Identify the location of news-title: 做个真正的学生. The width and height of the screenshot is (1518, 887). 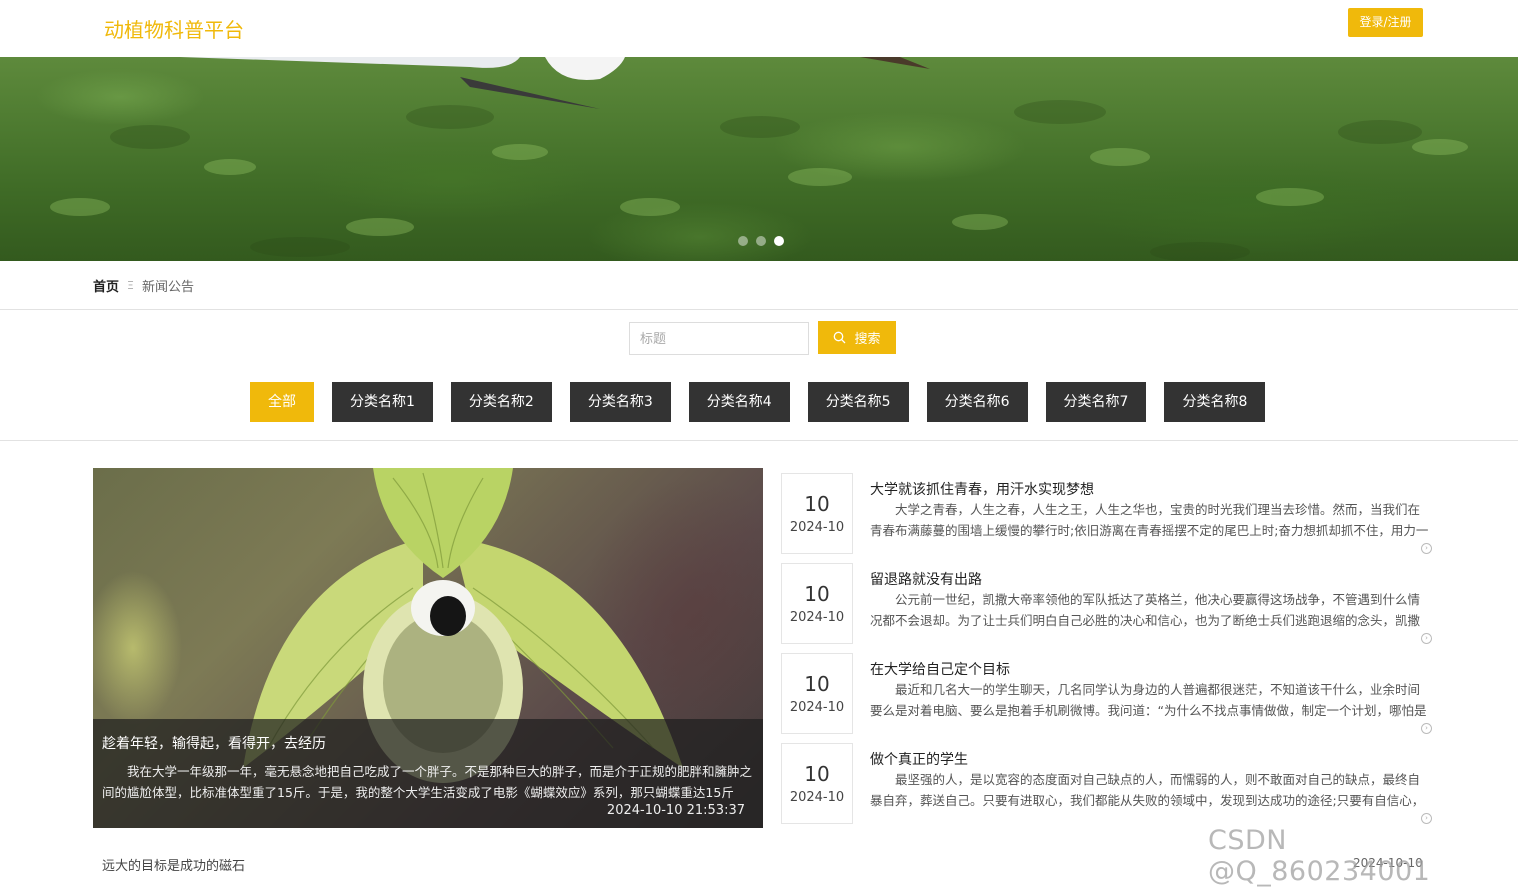
(919, 759).